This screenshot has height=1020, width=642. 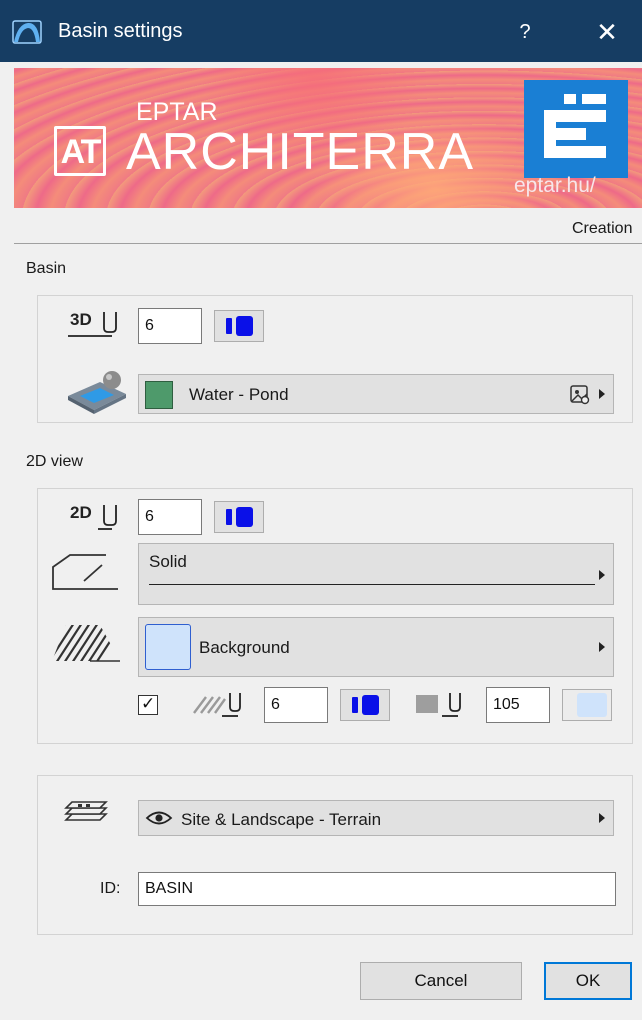 What do you see at coordinates (376, 574) in the screenshot?
I see `line-type-dropdown: Solid` at bounding box center [376, 574].